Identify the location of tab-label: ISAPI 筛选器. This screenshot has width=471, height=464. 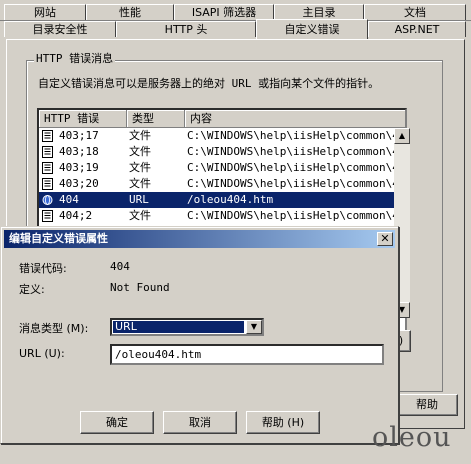
(224, 12).